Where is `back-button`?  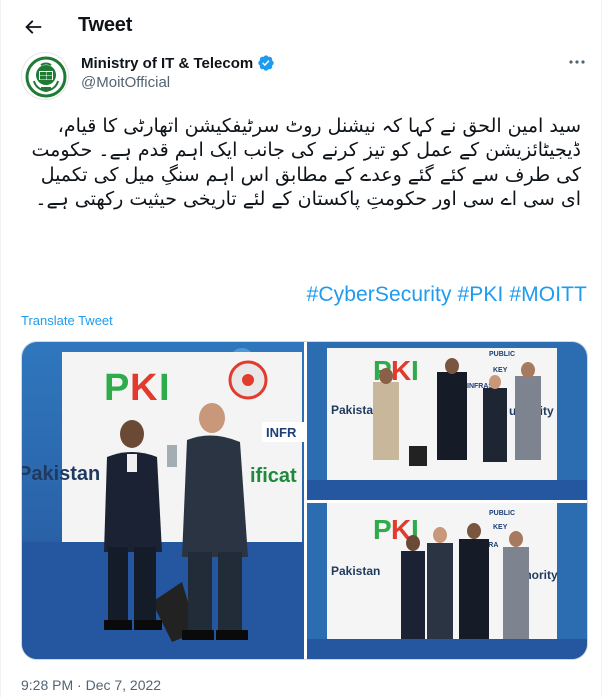
back-button is located at coordinates (33, 27).